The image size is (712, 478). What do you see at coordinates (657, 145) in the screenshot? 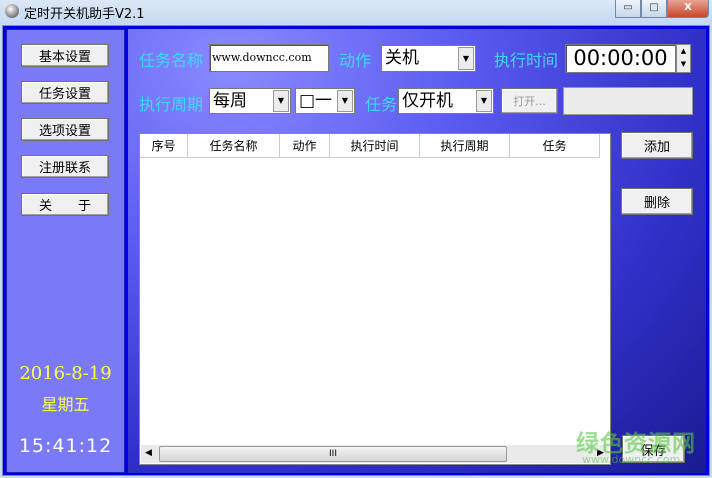
I see `add-button: 添加` at bounding box center [657, 145].